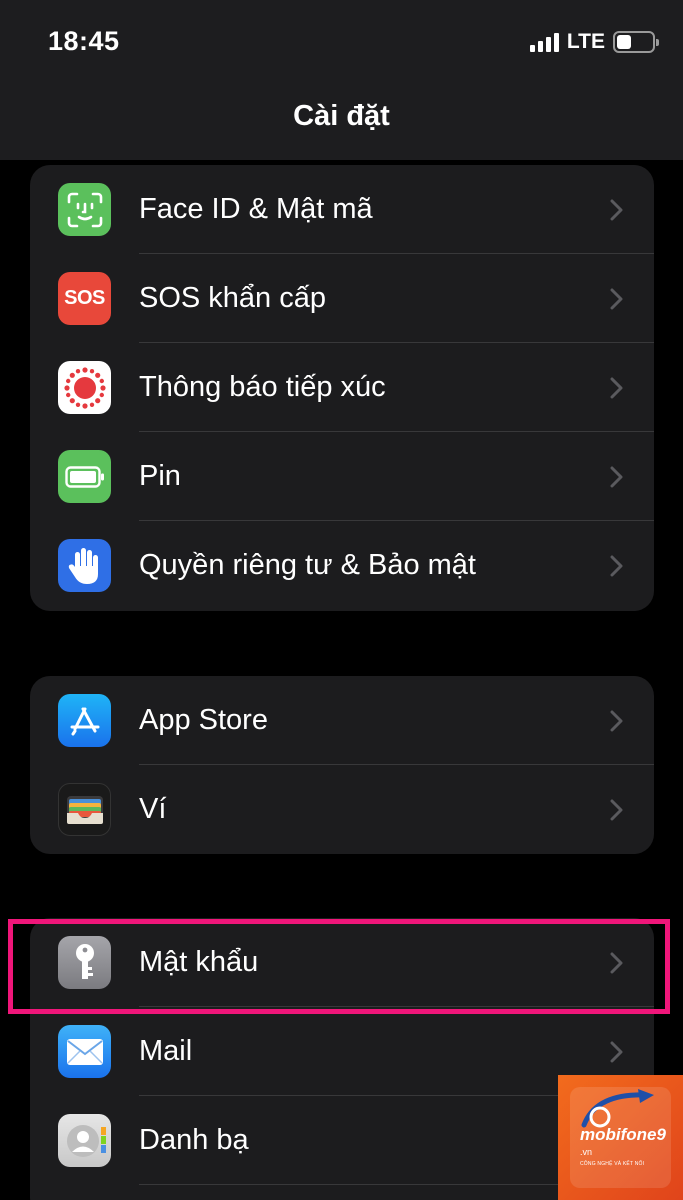 The height and width of the screenshot is (1200, 683). What do you see at coordinates (307, 565) in the screenshot?
I see `settings-row-label: Quyền riêng tư & Bảo mật` at bounding box center [307, 565].